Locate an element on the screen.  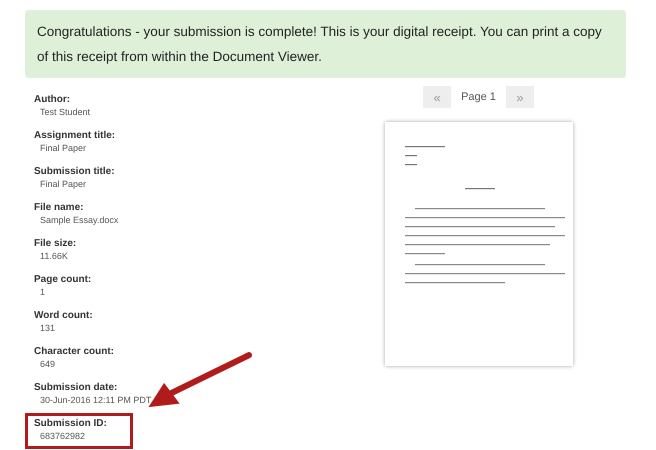
field-label: Submission date: is located at coordinates (76, 388).